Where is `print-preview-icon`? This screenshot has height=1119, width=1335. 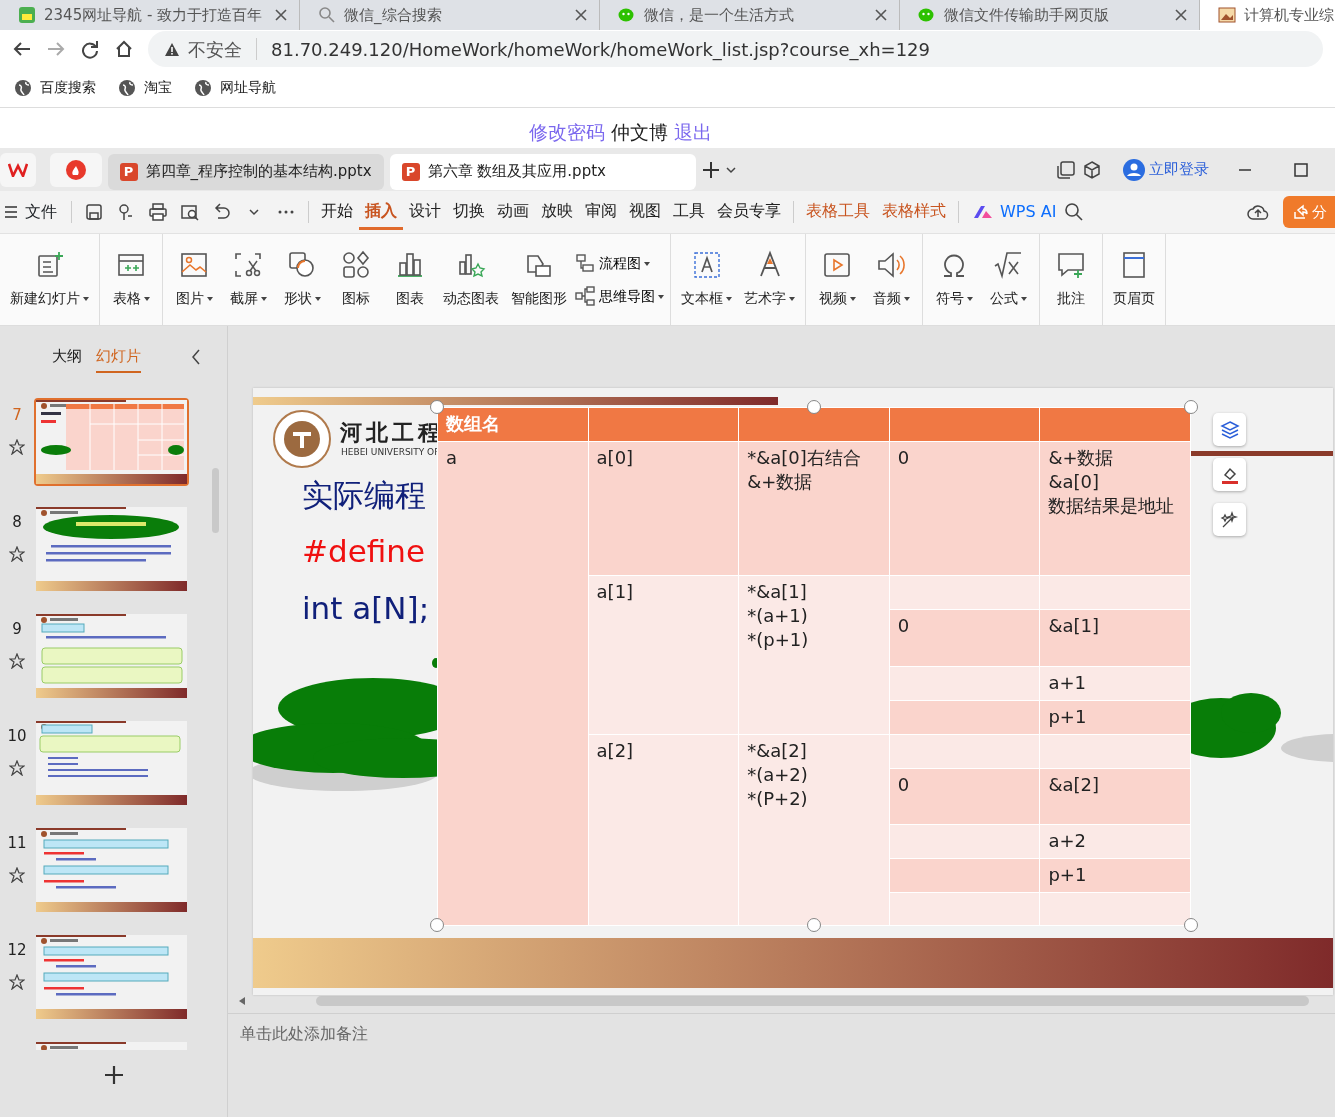 print-preview-icon is located at coordinates (190, 212).